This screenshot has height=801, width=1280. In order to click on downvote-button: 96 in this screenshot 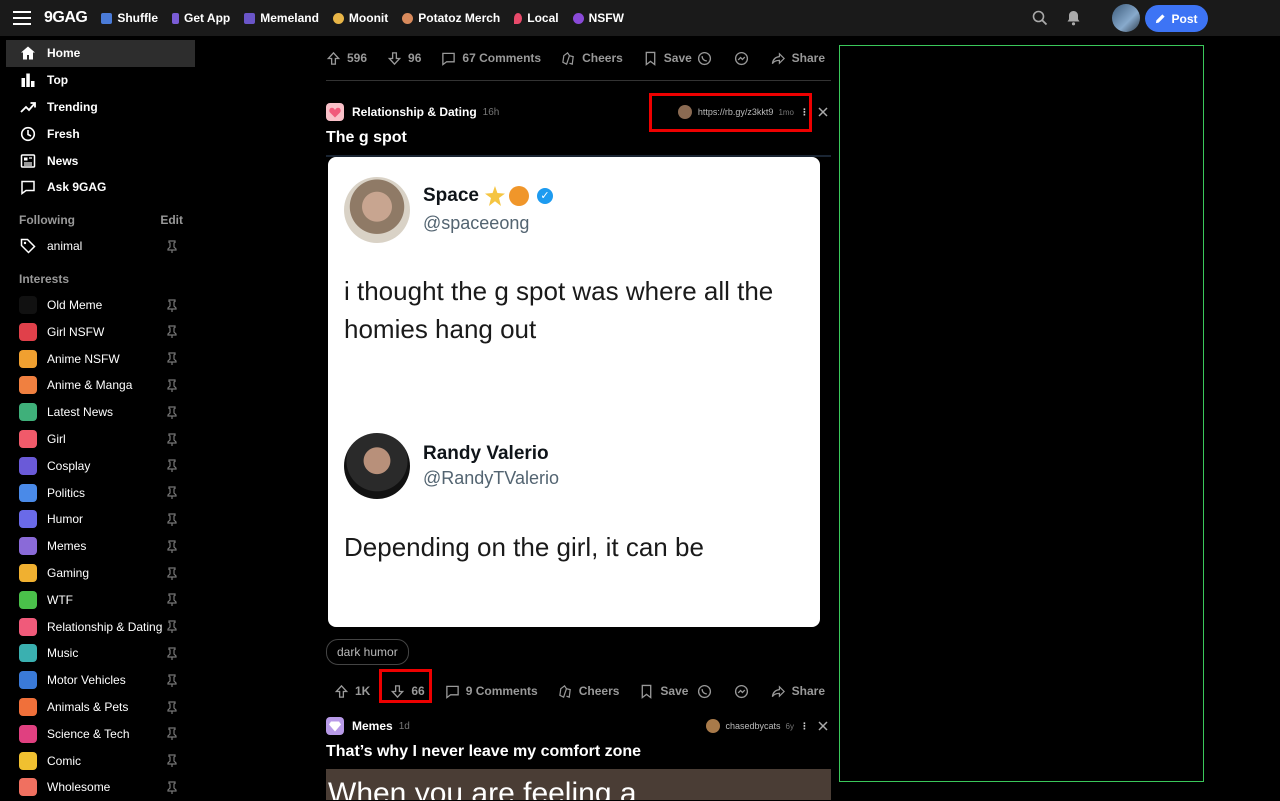, I will do `click(404, 58)`.